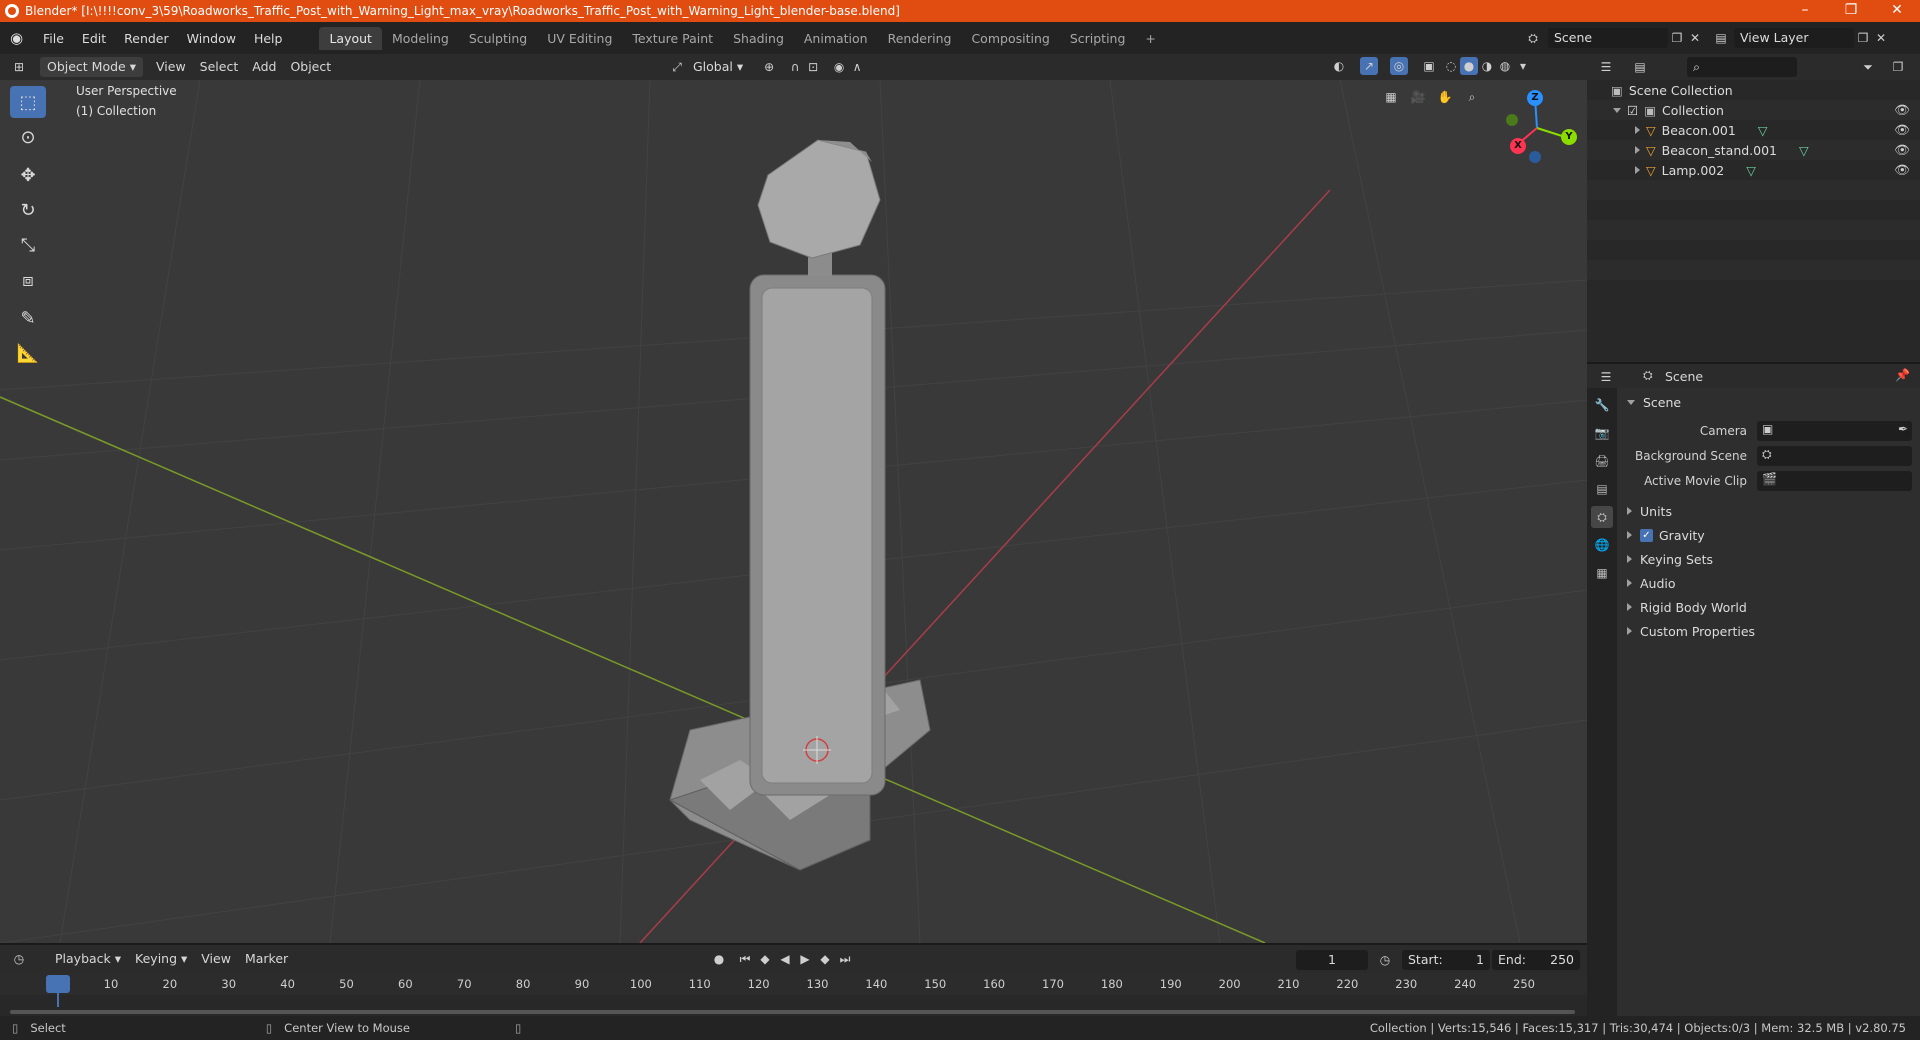 The image size is (1920, 1040). What do you see at coordinates (1768, 607) in the screenshot?
I see `rigid-body-world-panel-header: Rigid Body World` at bounding box center [1768, 607].